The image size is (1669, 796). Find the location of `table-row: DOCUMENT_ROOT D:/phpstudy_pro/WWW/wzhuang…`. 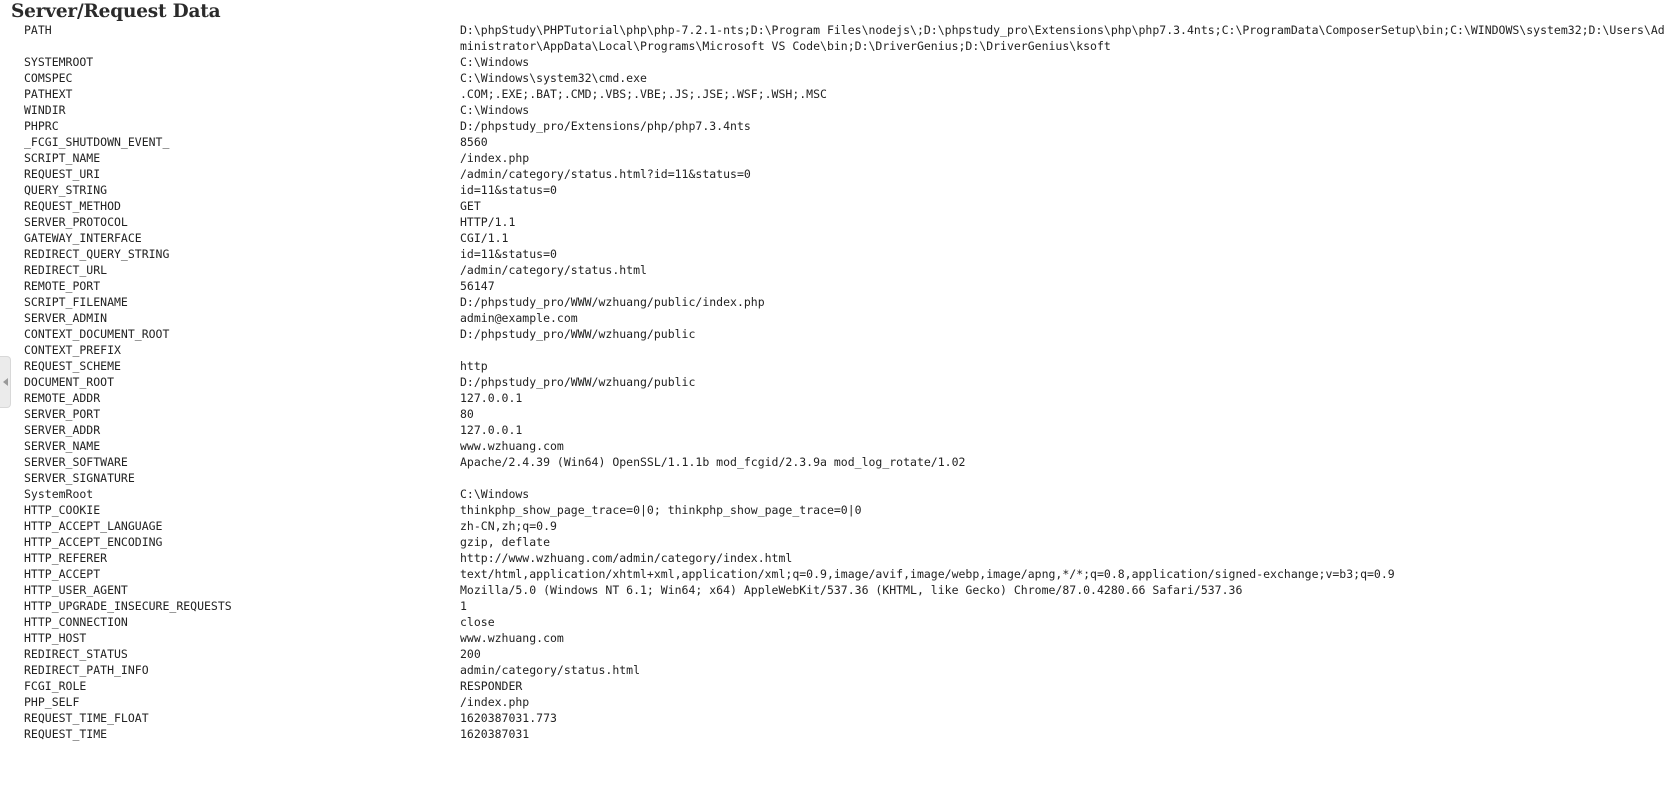

table-row: DOCUMENT_ROOT D:/phpstudy_pro/WWW/wzhuang… is located at coordinates (834, 382).